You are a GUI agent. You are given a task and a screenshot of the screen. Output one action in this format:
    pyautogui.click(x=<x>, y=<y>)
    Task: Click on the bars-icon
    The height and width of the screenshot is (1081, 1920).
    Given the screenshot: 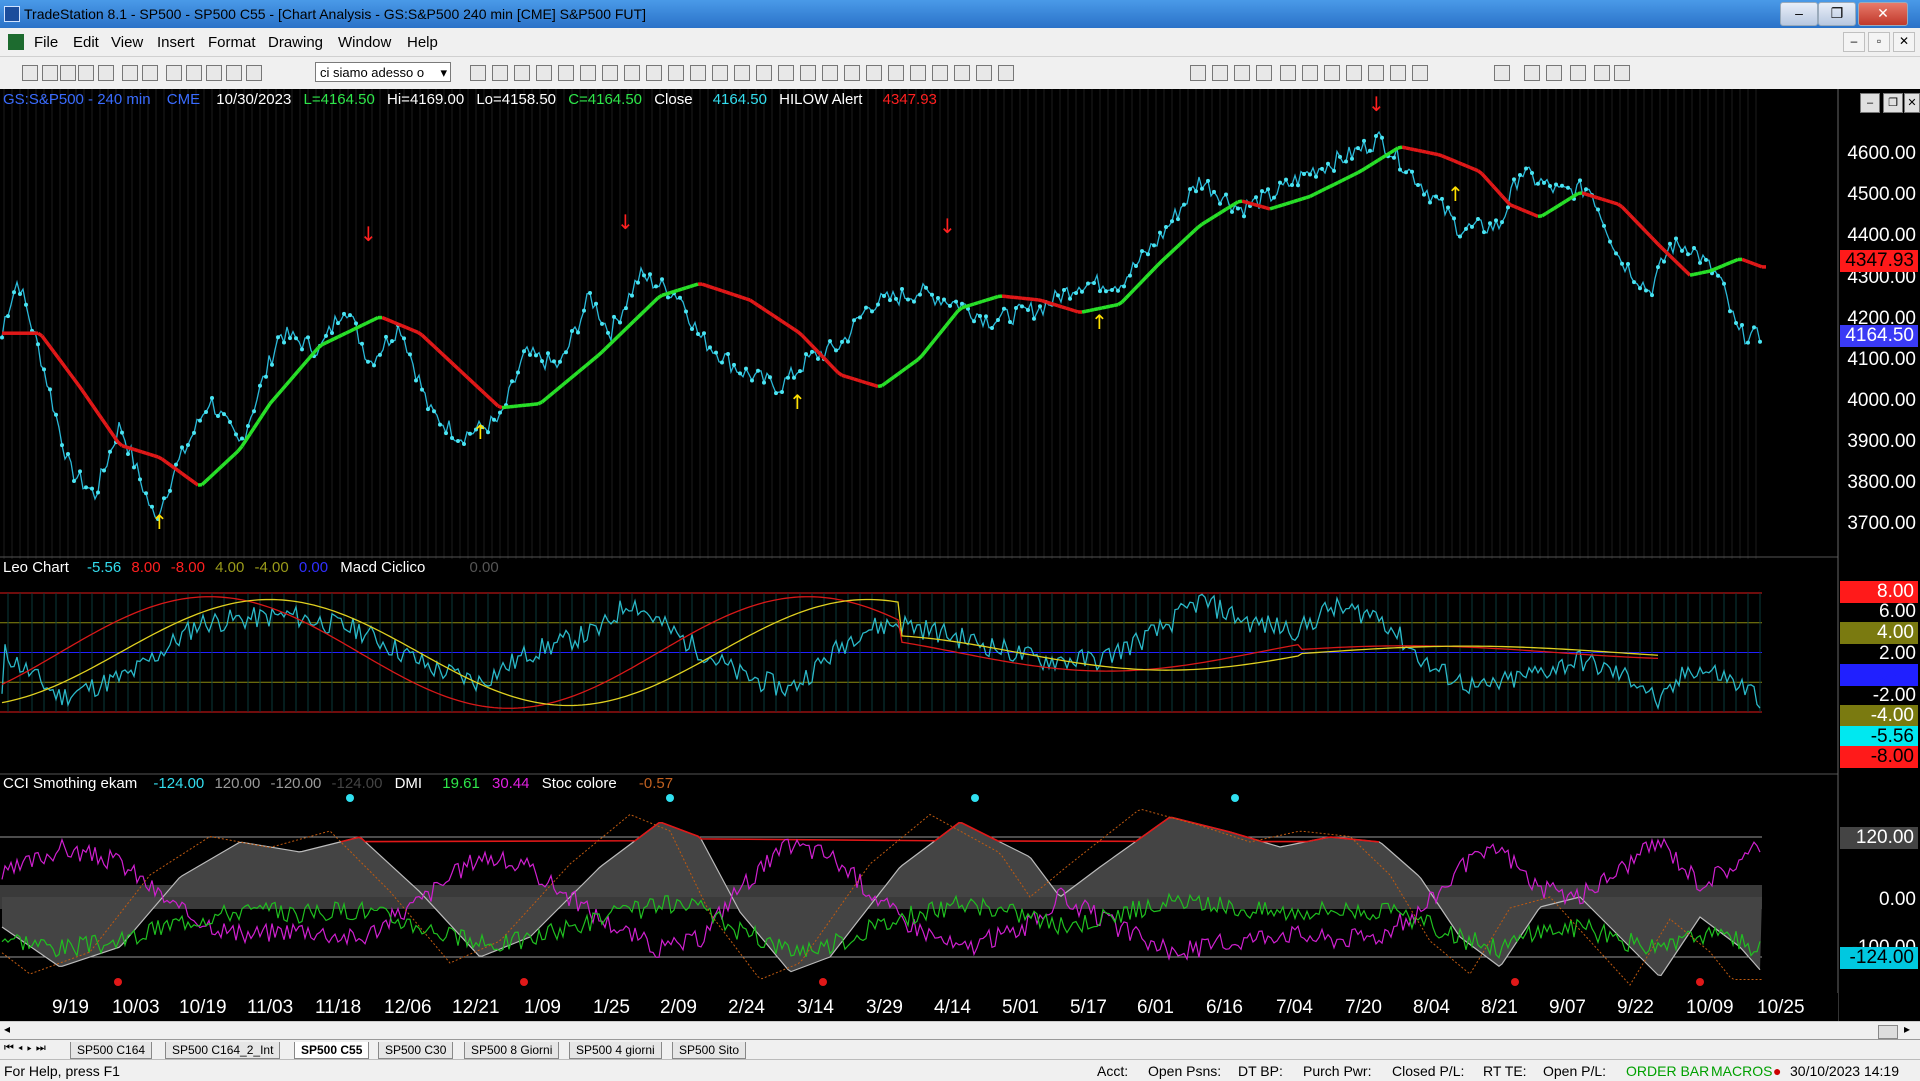 What is the action you would take?
    pyautogui.click(x=632, y=73)
    